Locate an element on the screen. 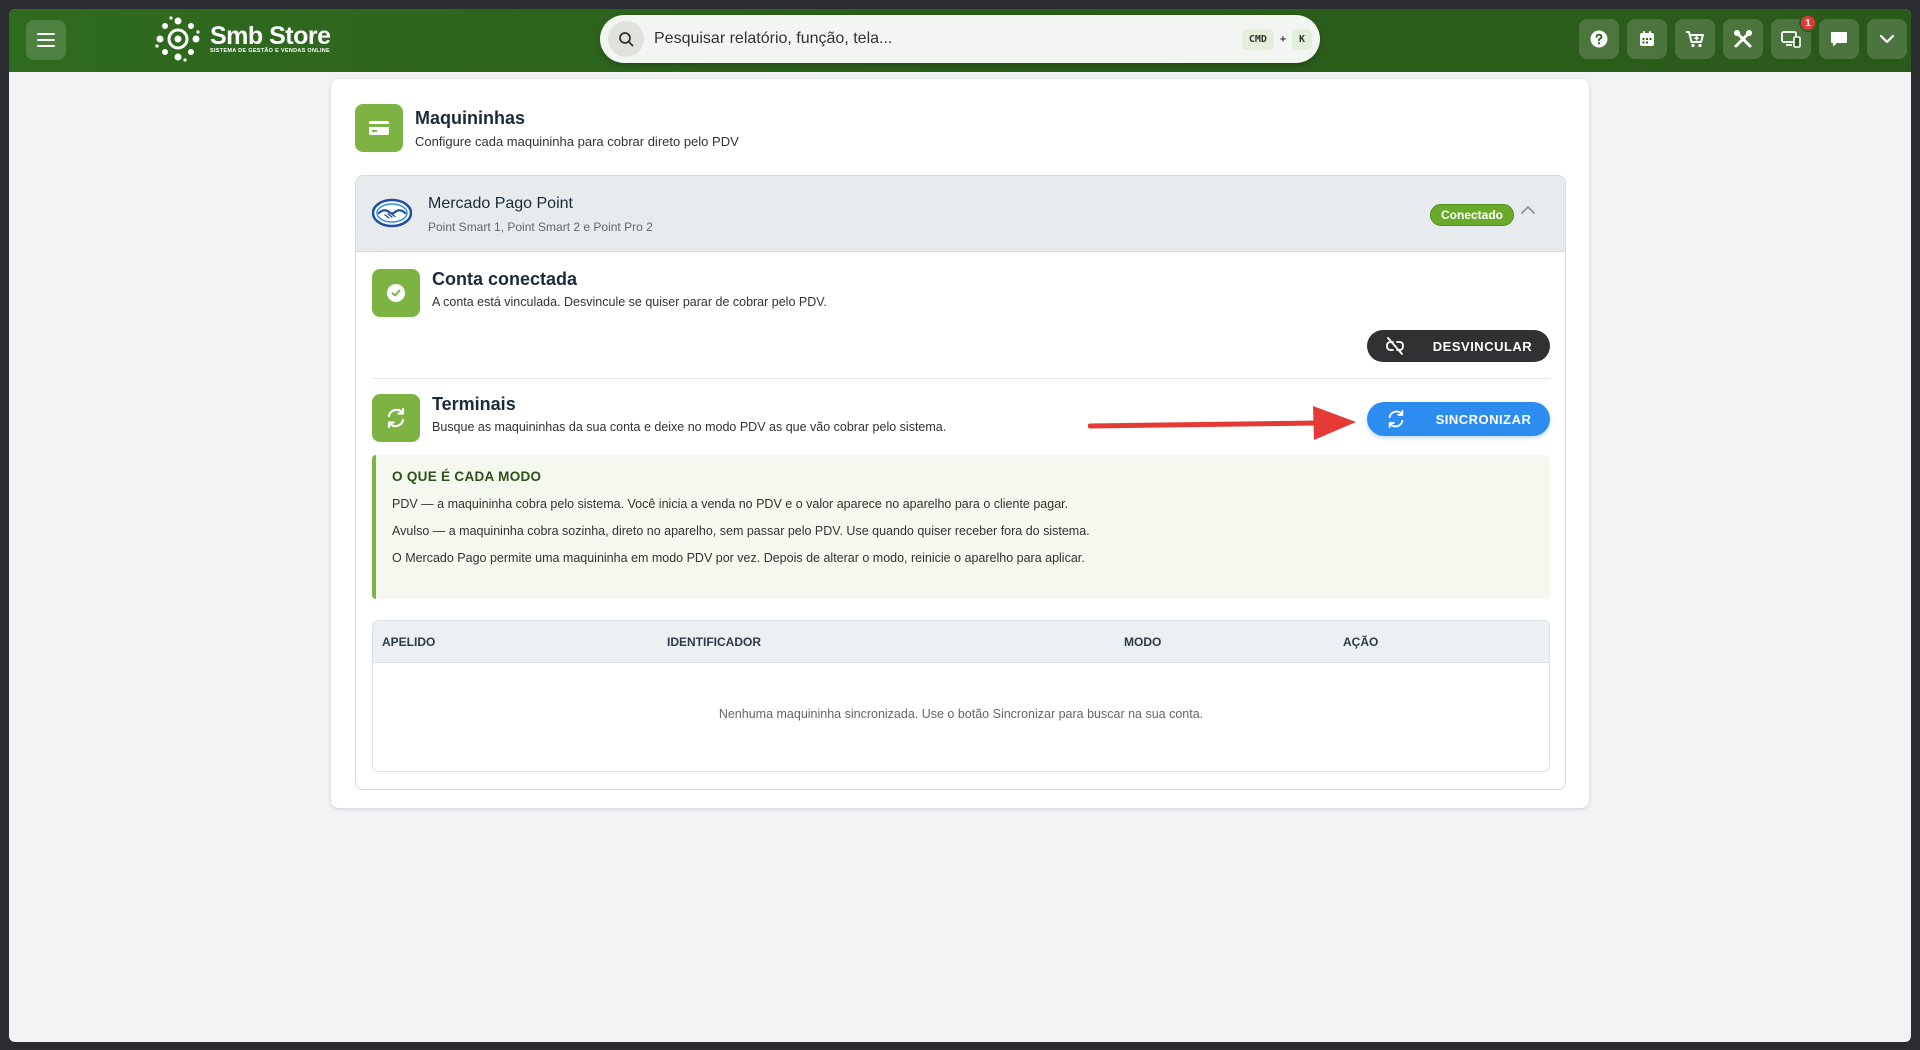 The image size is (1920, 1050). menu-button is located at coordinates (46, 40).